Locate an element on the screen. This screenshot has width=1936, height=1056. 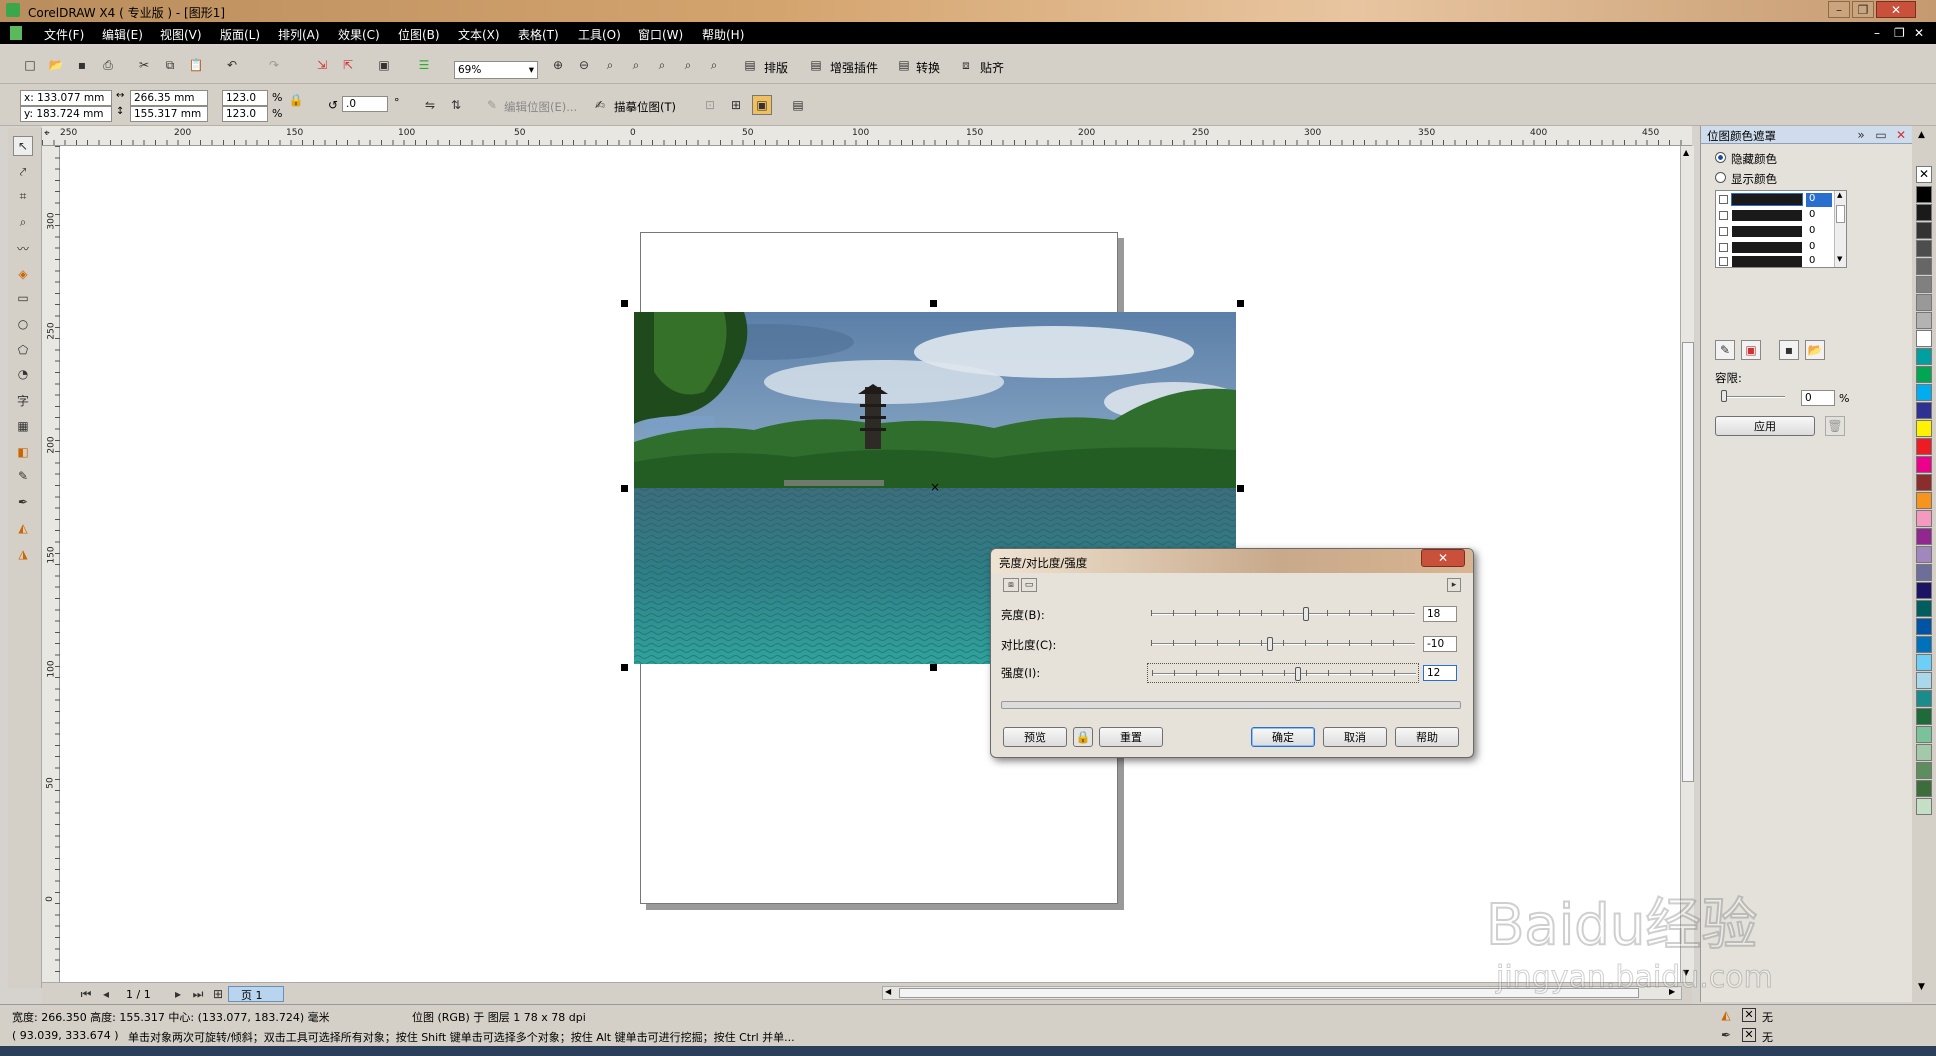
pick-tool-icon: ↖ is located at coordinates (23, 146).